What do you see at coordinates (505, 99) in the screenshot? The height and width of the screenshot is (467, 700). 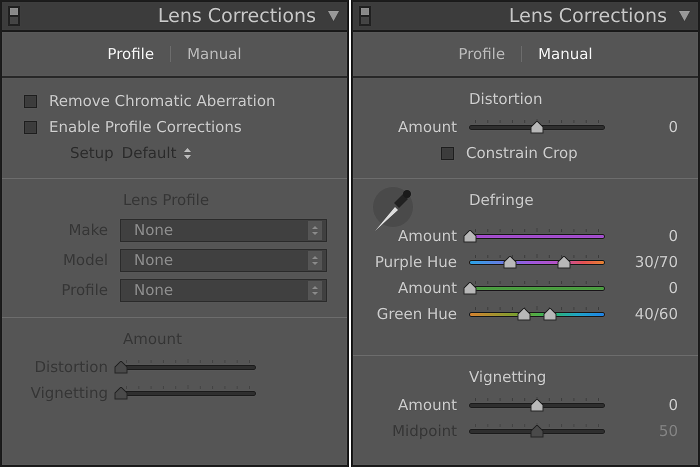 I see `section-heading: Distortion` at bounding box center [505, 99].